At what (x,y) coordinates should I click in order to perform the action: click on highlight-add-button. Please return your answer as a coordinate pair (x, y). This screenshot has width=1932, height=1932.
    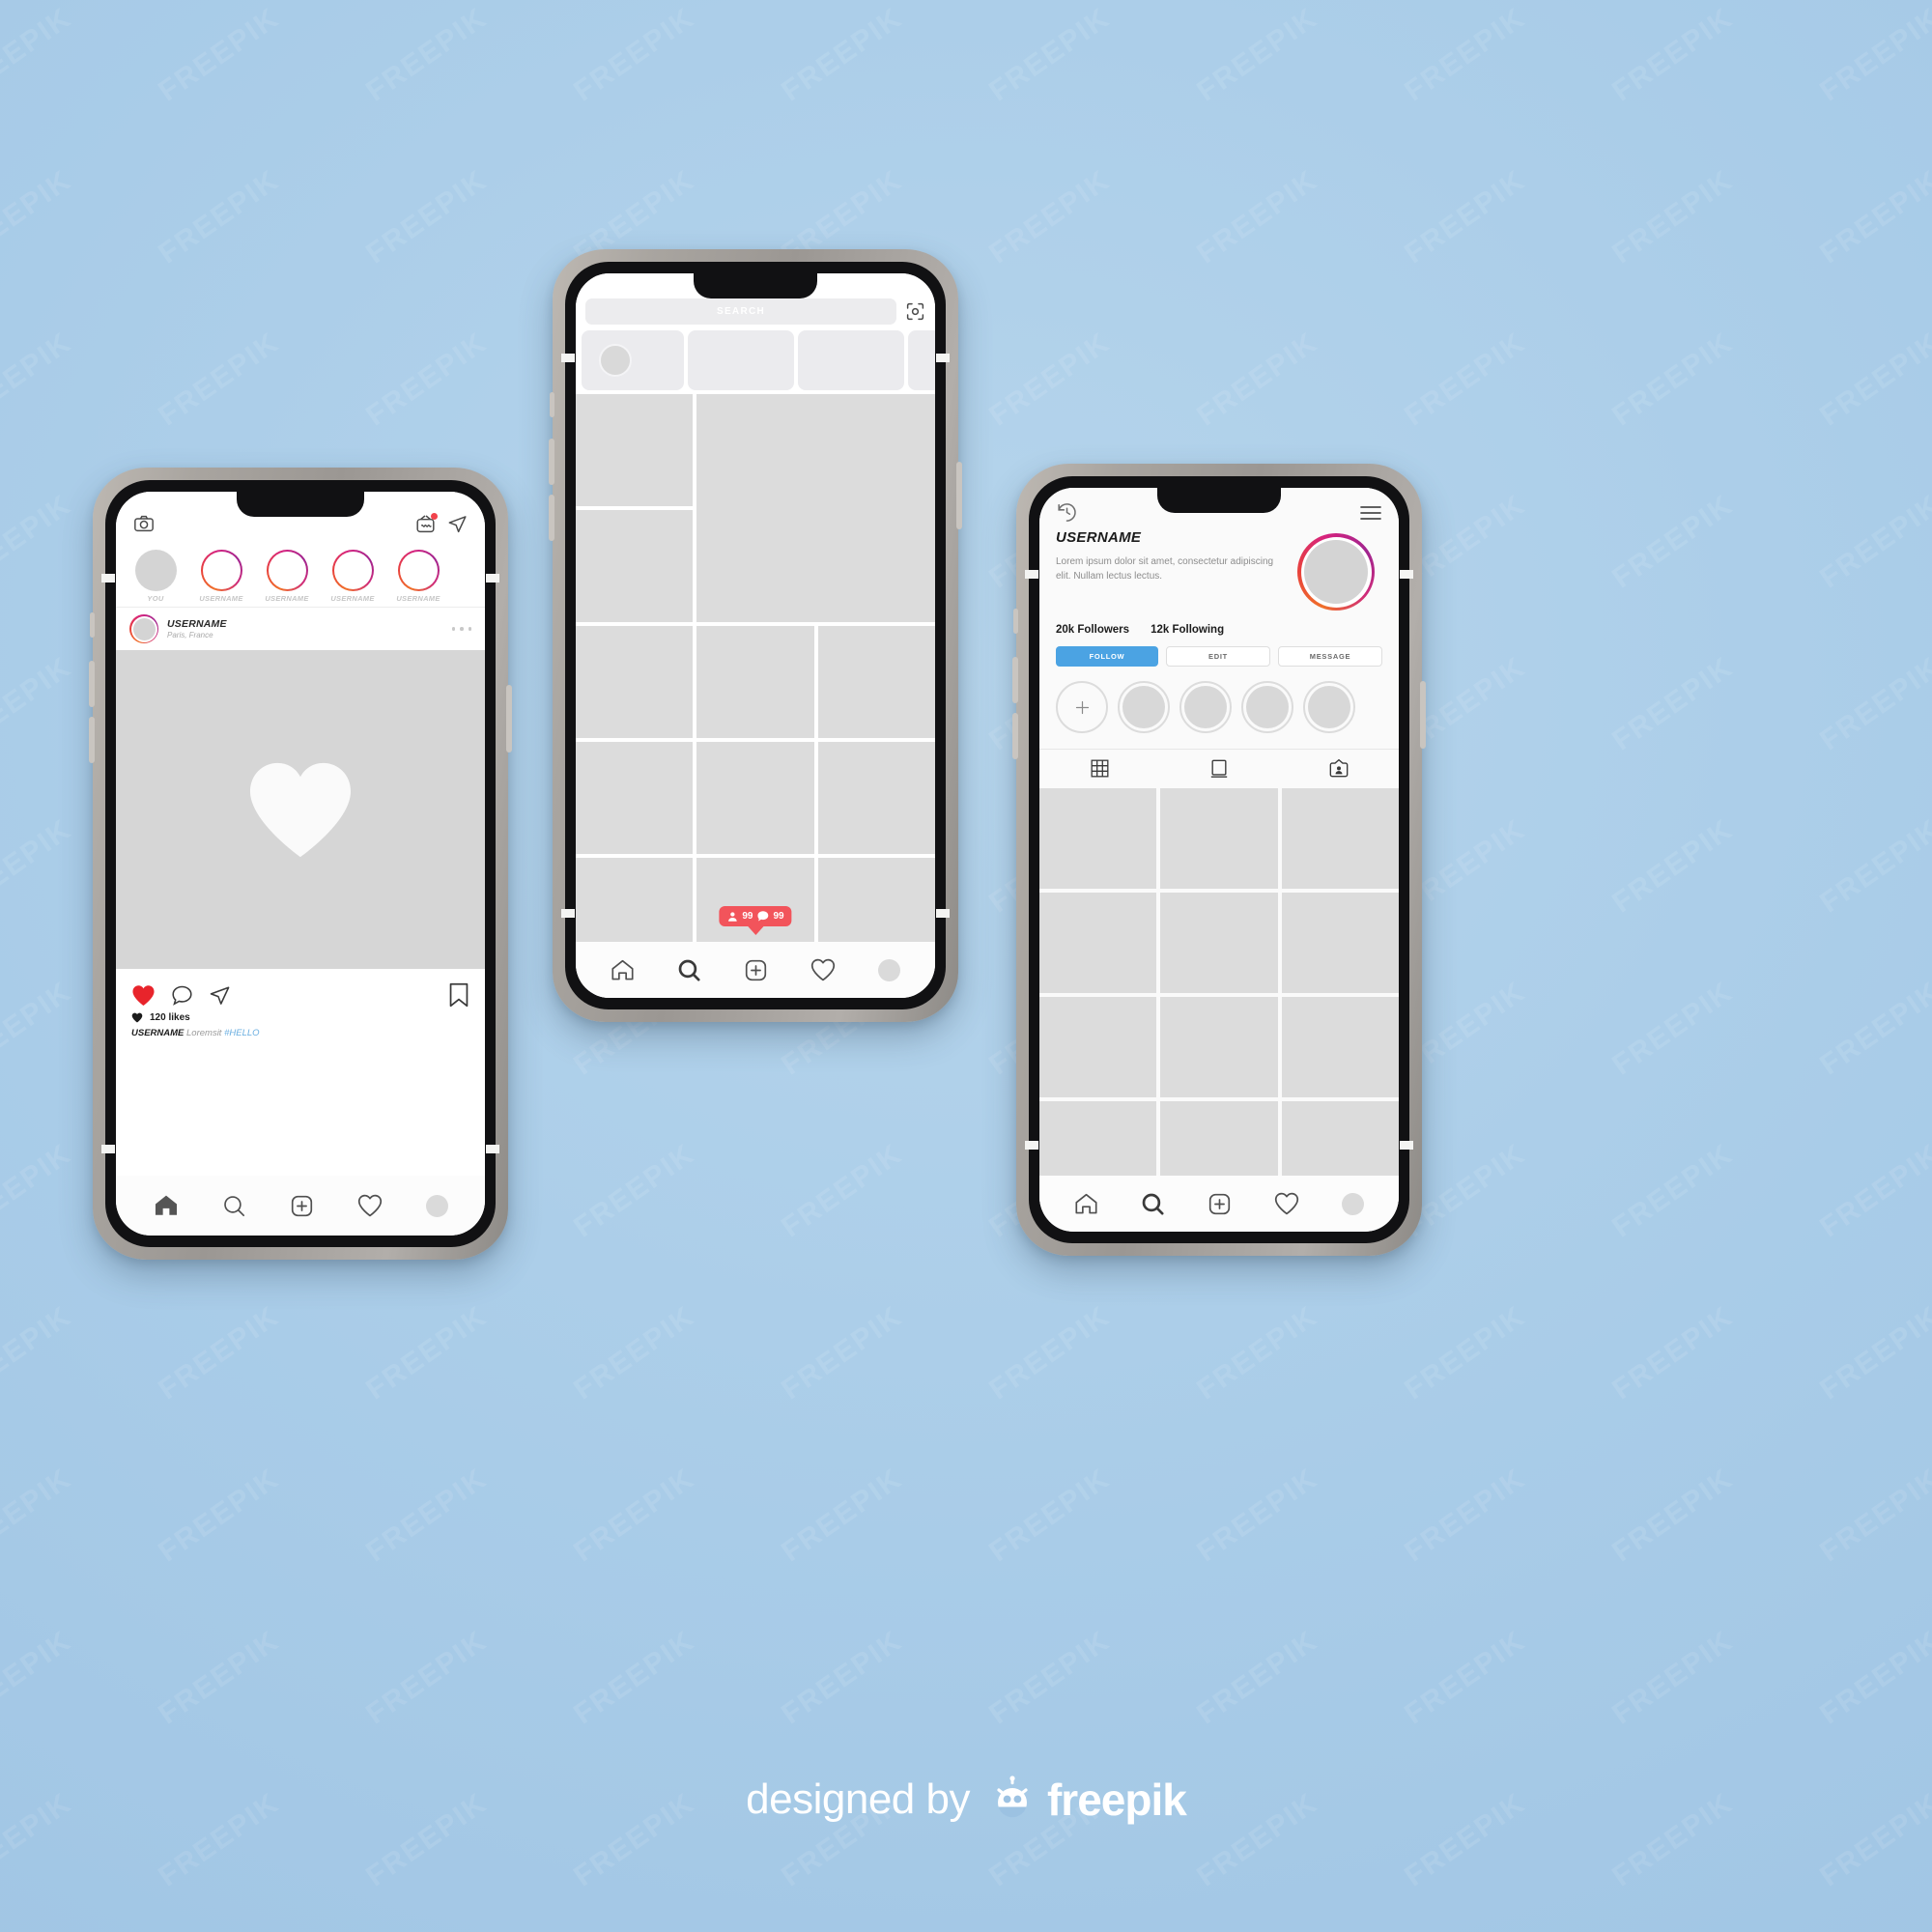
    Looking at the image, I should click on (1082, 707).